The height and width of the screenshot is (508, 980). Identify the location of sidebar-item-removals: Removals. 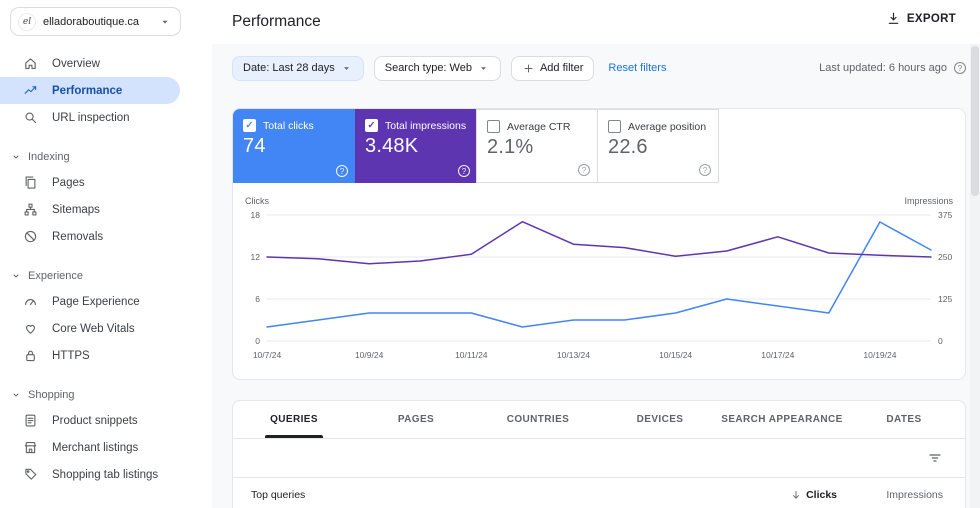
(90, 236).